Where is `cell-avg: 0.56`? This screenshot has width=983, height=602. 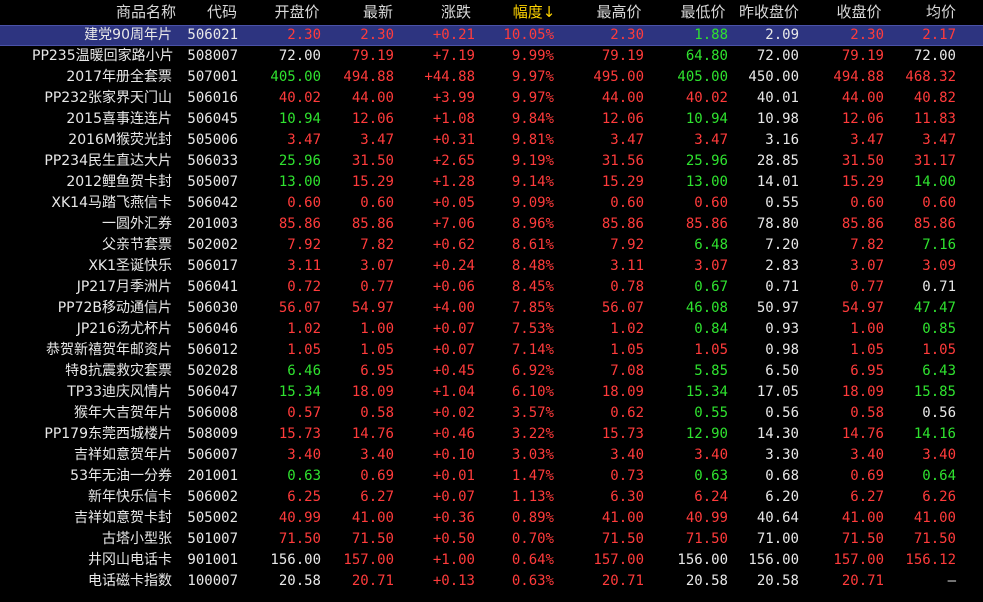
cell-avg: 0.56 is located at coordinates (939, 413).